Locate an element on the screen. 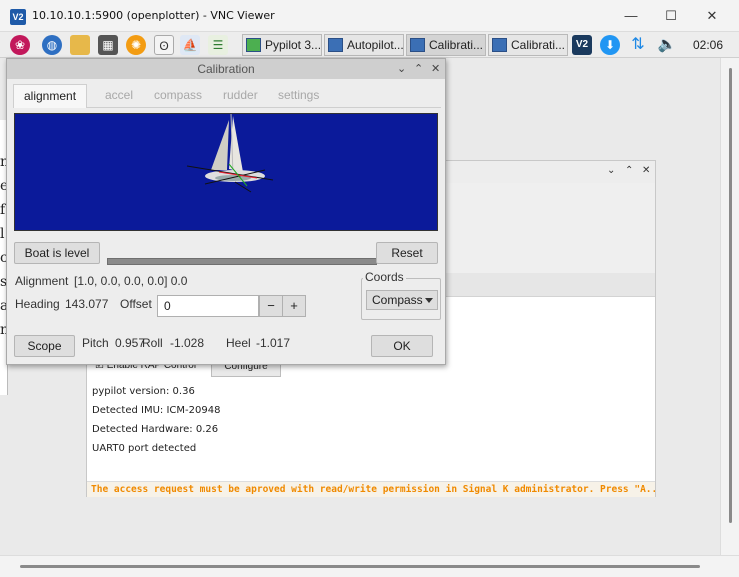 The height and width of the screenshot is (577, 739). calibration-titlebar: Calibration ⌄ ⌃ ✕ is located at coordinates (226, 69).